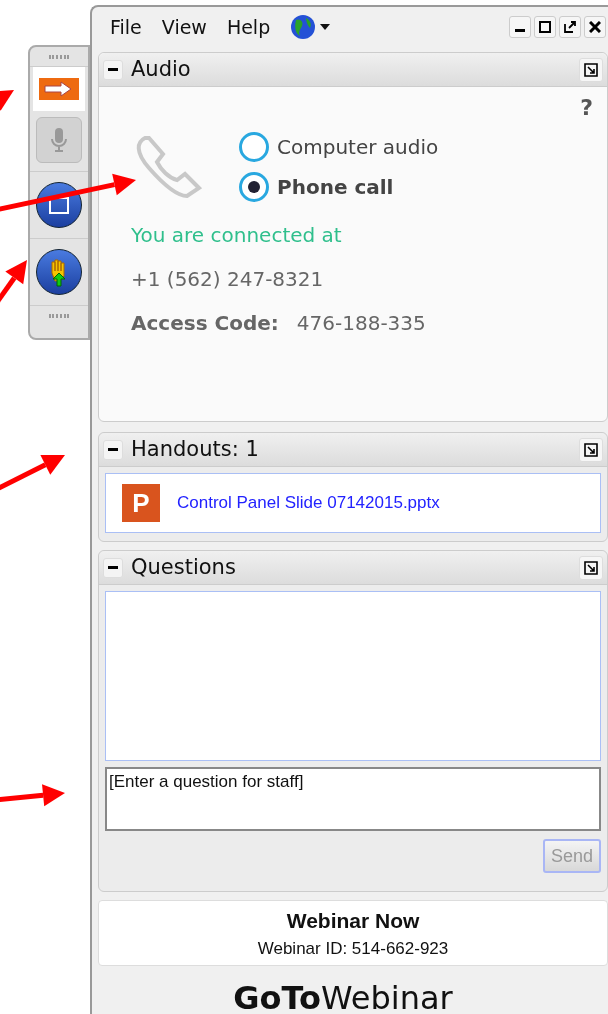 The width and height of the screenshot is (608, 1014). I want to click on caret-icon, so click(325, 27).